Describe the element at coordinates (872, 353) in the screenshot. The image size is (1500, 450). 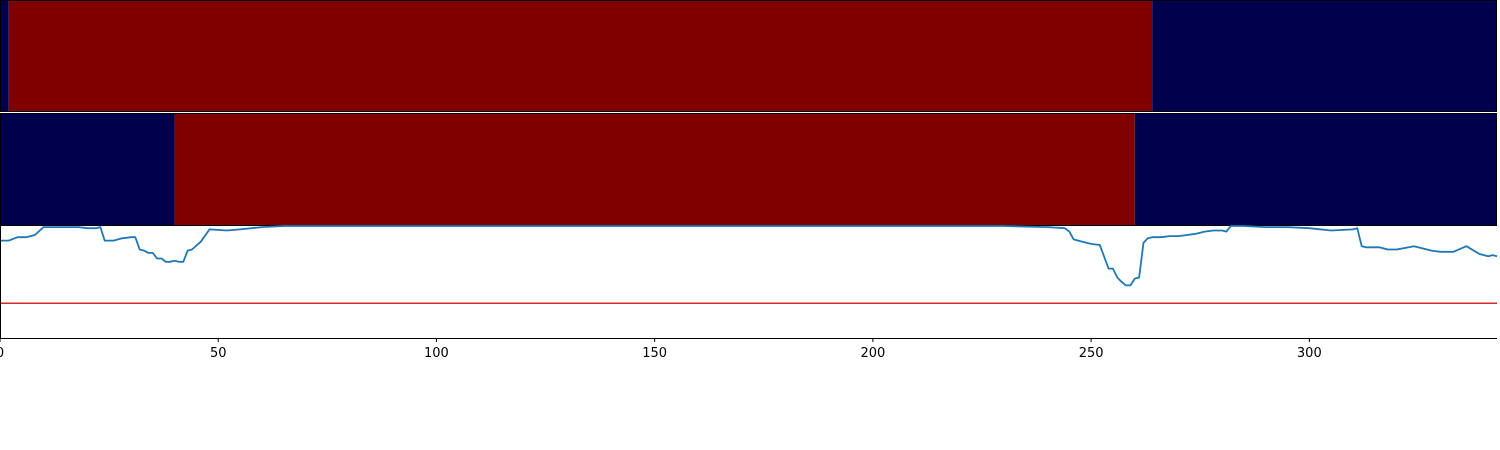
I see `x-tick-label: 200` at that location.